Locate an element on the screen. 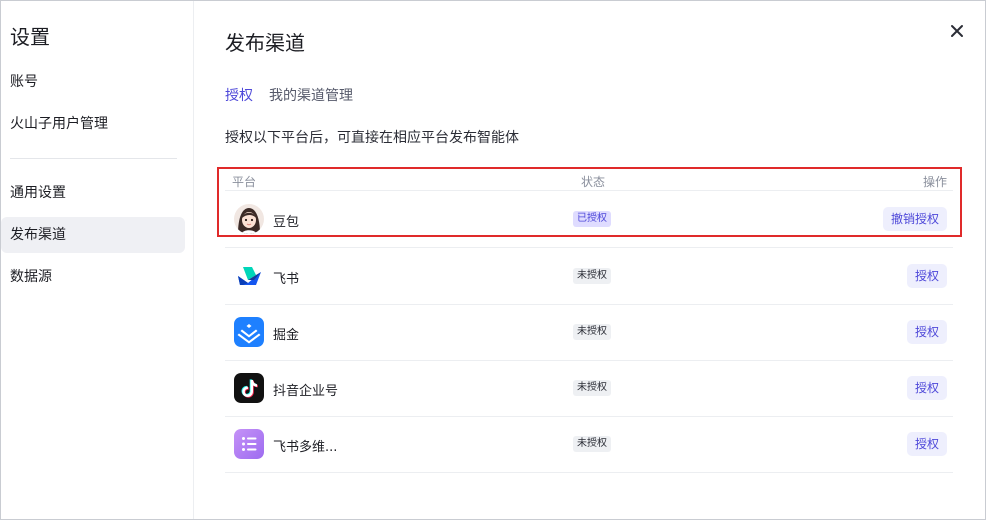 This screenshot has height=520, width=986. douyin-logo-icon is located at coordinates (249, 388).